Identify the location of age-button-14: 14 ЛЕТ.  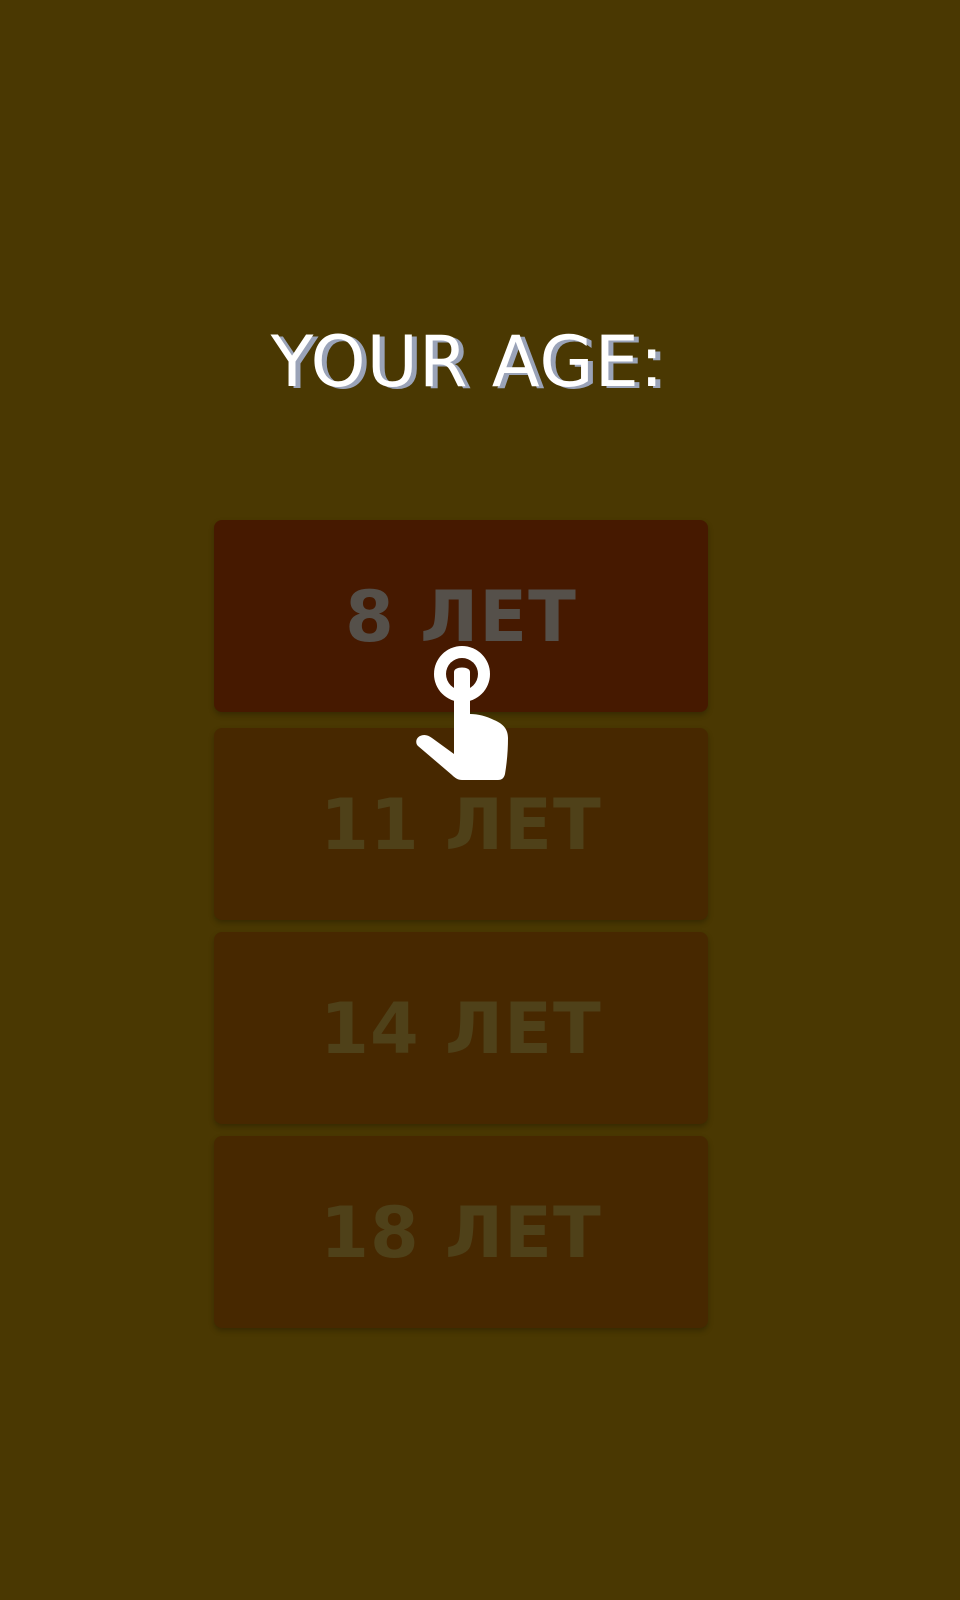
(461, 1028).